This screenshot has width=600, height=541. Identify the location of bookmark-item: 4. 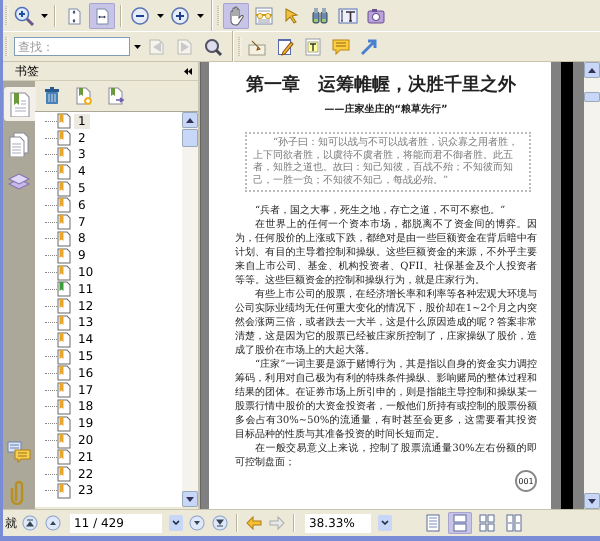
(113, 171).